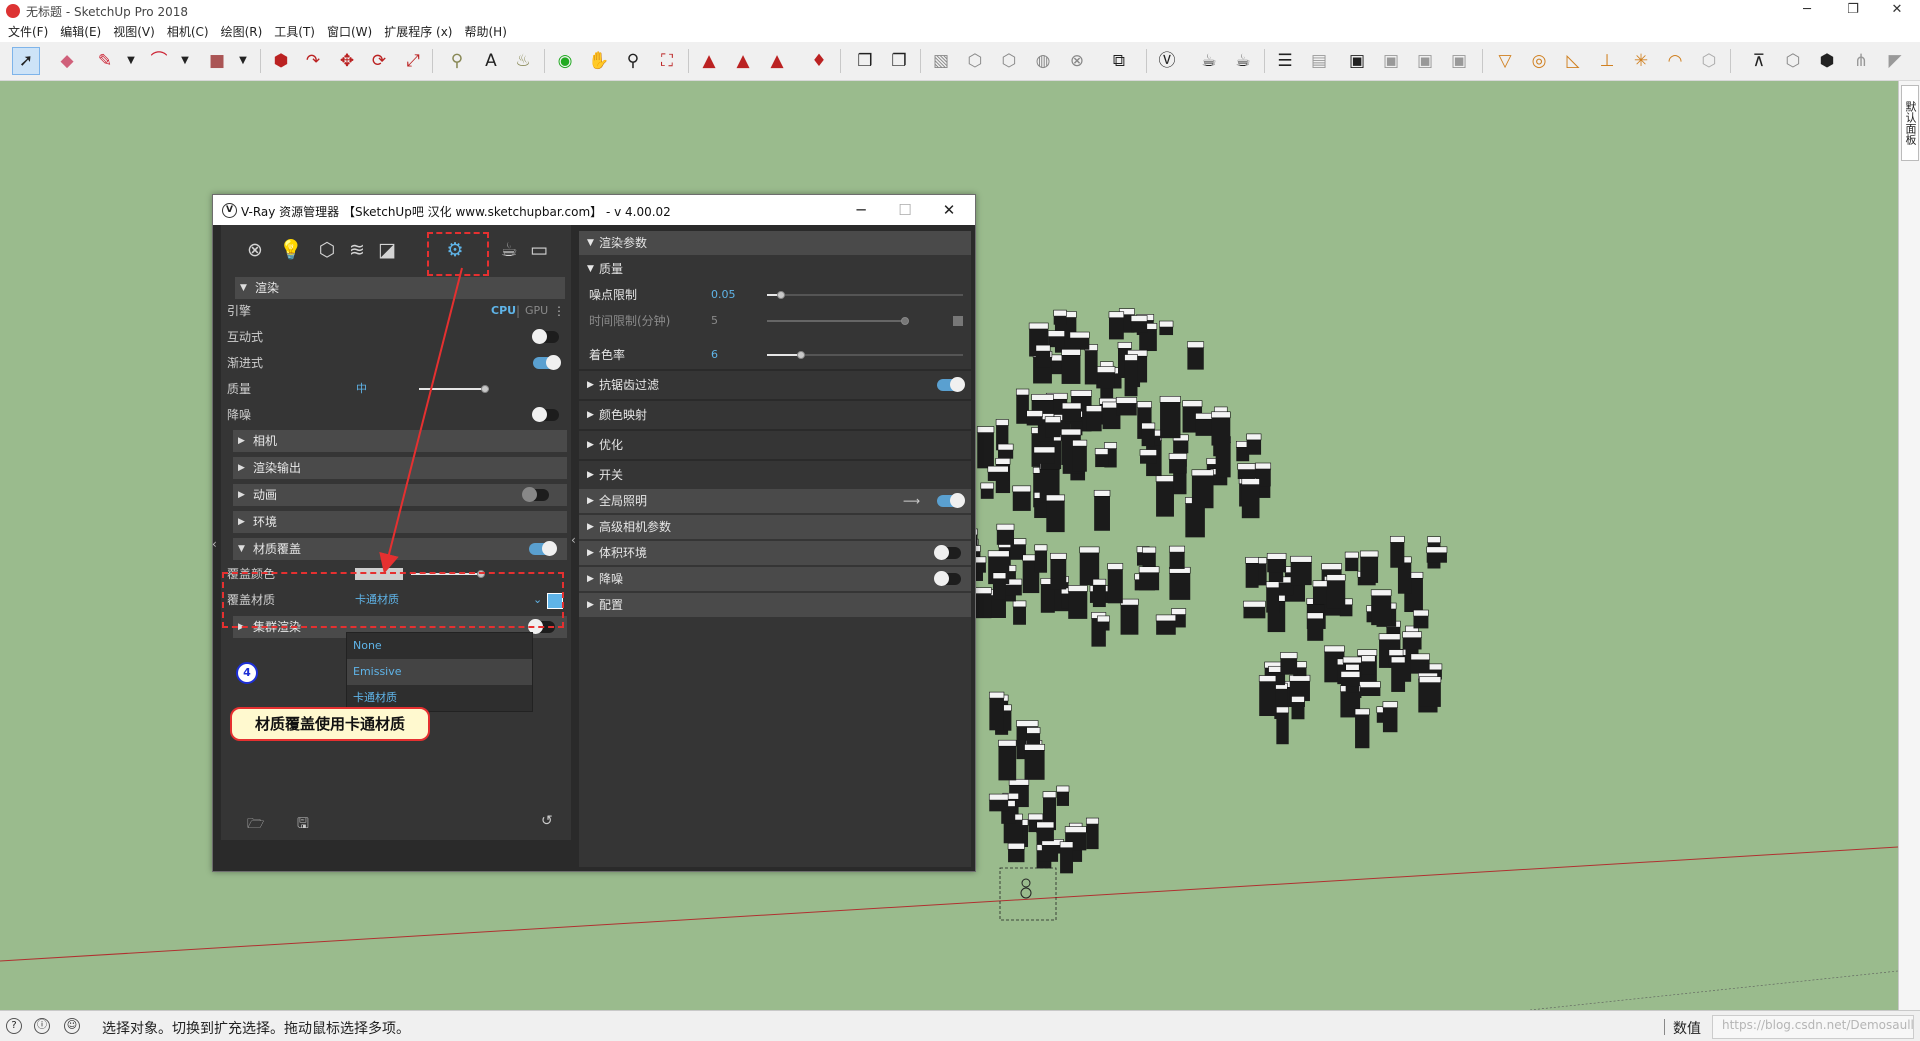  What do you see at coordinates (1243, 61) in the screenshot?
I see `vray-interactive-icon: ☕` at bounding box center [1243, 61].